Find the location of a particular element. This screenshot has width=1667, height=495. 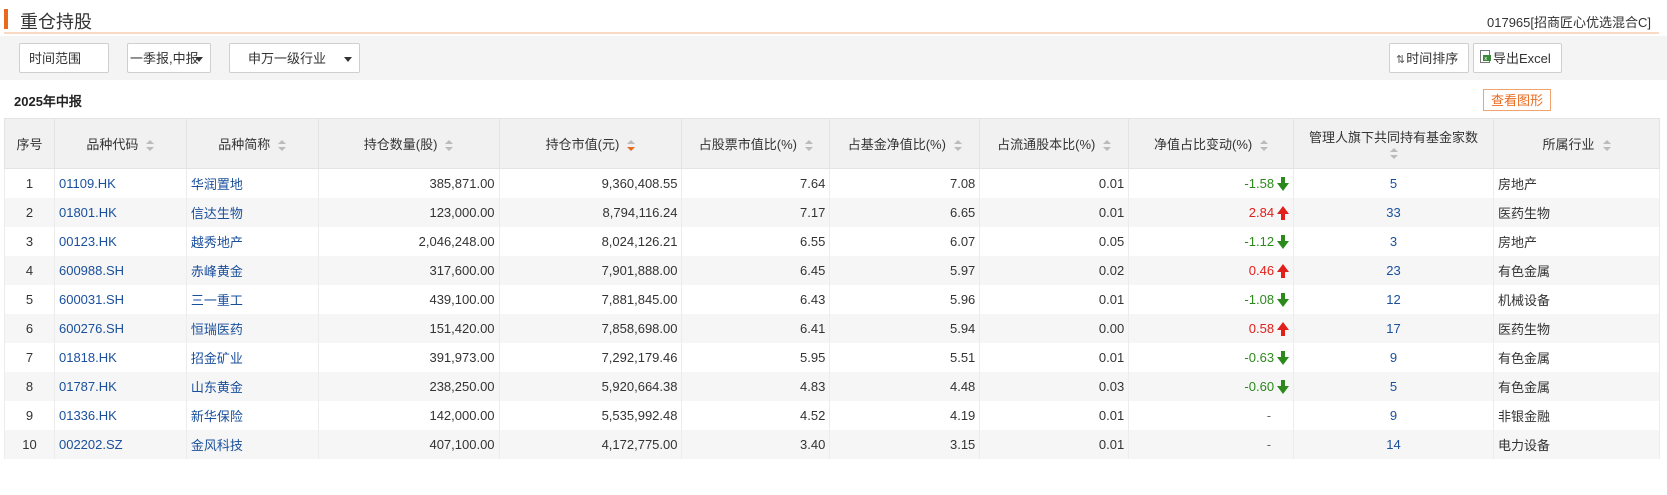

stock-value-pct: 7.17 is located at coordinates (756, 212).